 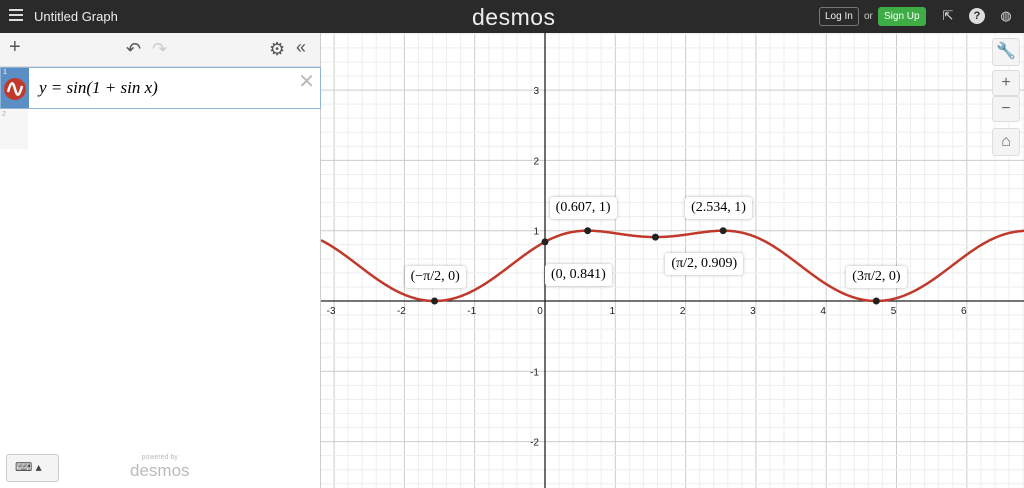 I want to click on x-tick-label: 1, so click(x=613, y=311).